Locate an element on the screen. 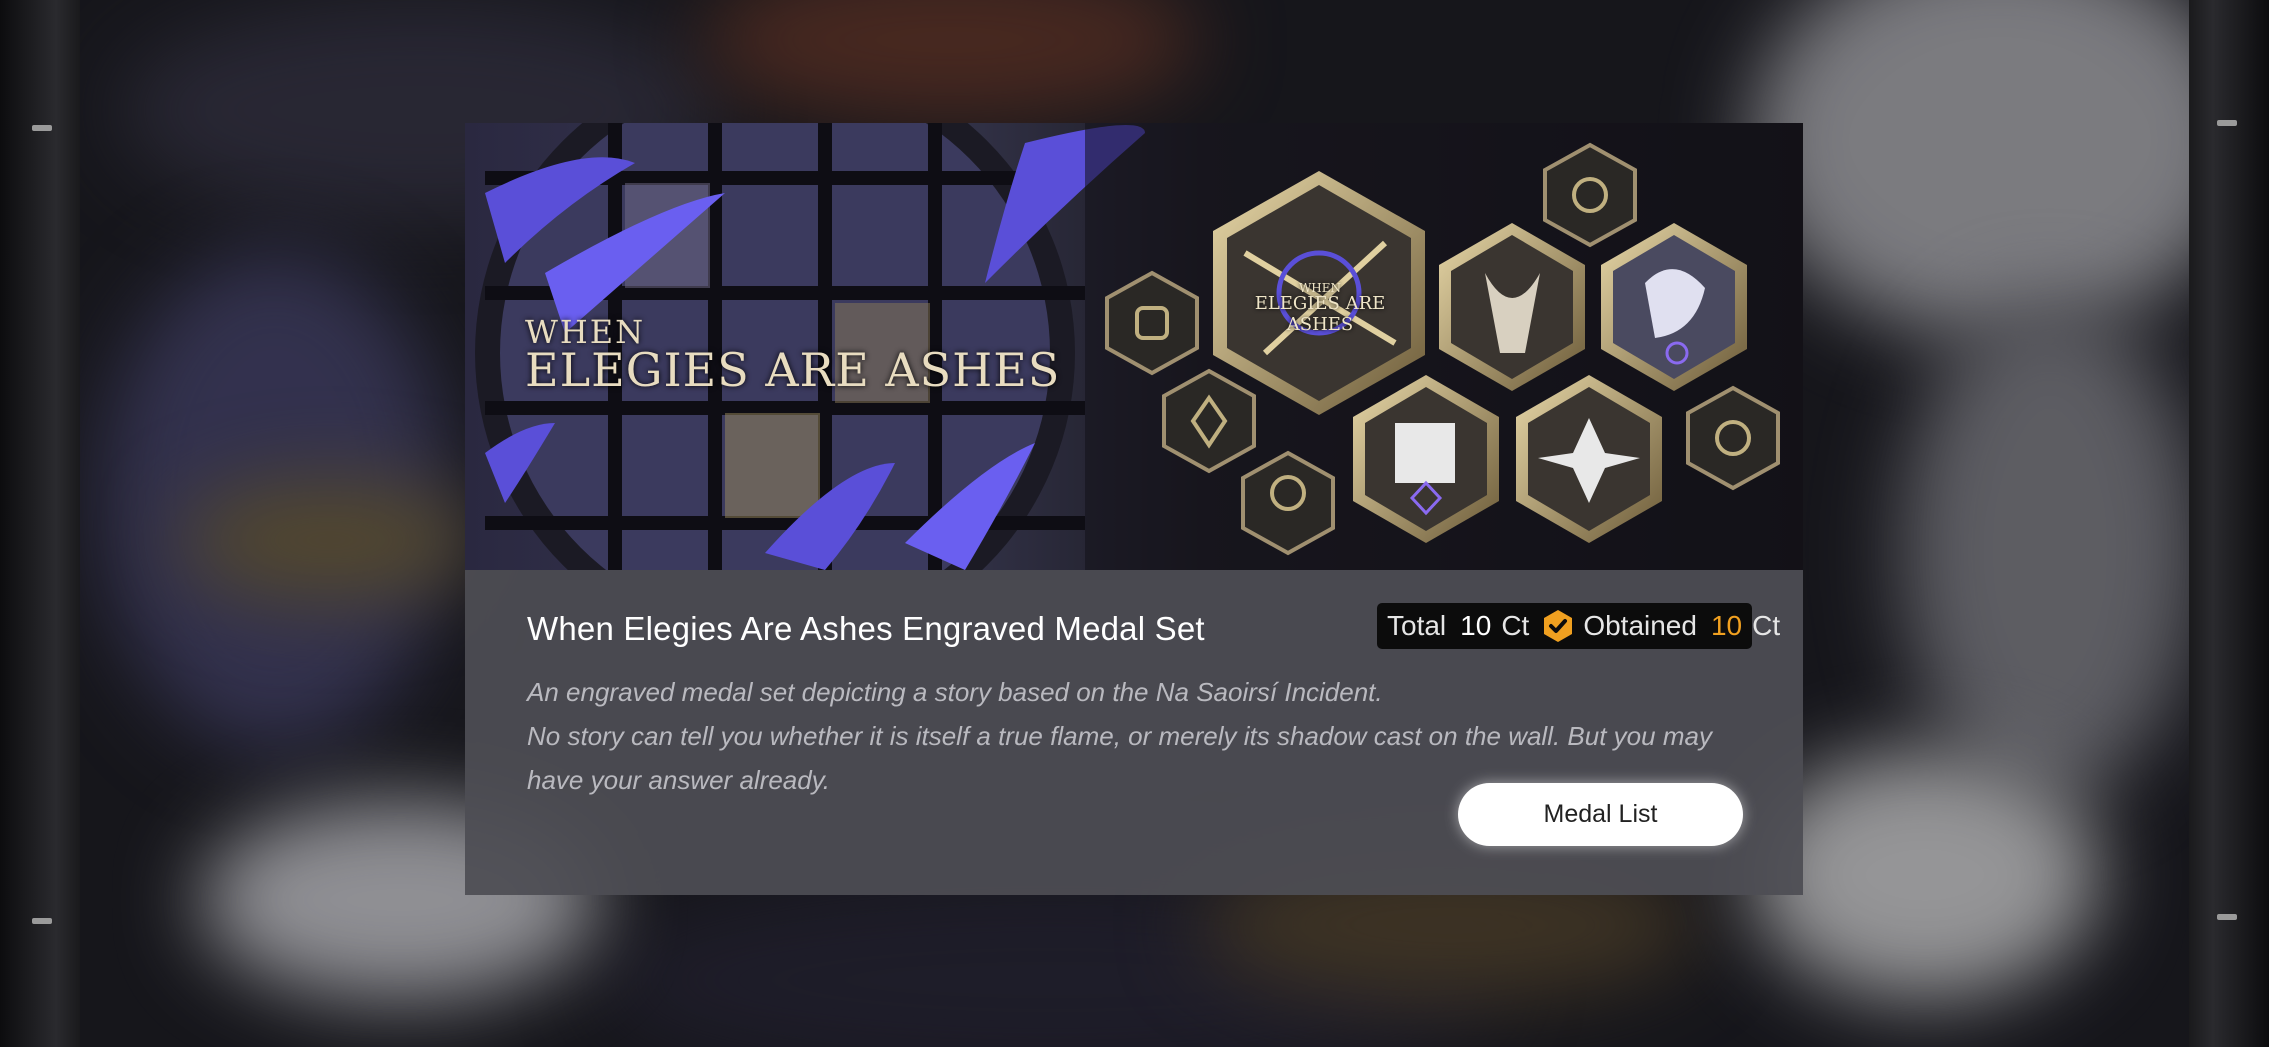  medal-list-button: Medal List is located at coordinates (1600, 814).